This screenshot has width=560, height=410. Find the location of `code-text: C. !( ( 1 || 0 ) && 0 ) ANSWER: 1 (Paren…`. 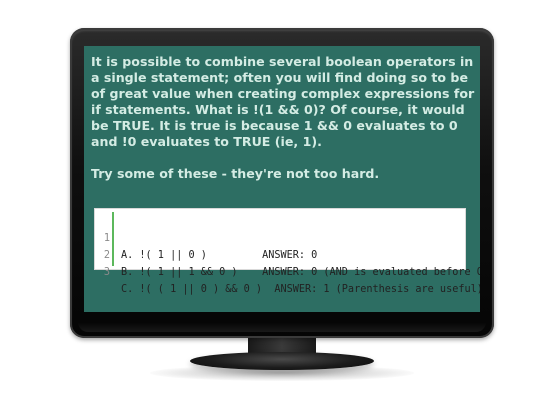

code-text: C. !( ( 1 || 0 ) && 0 ) ANSWER: 1 (Paren… is located at coordinates (300, 289).